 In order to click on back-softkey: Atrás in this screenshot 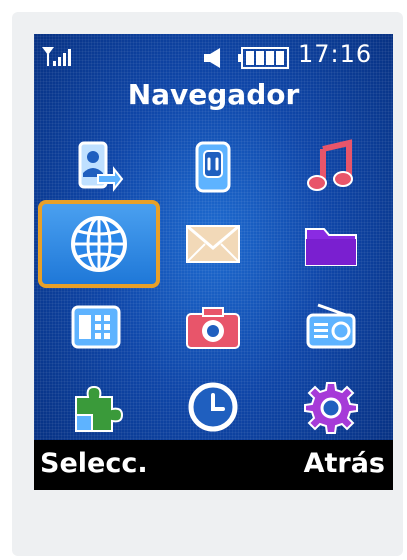, I will do `click(344, 463)`.